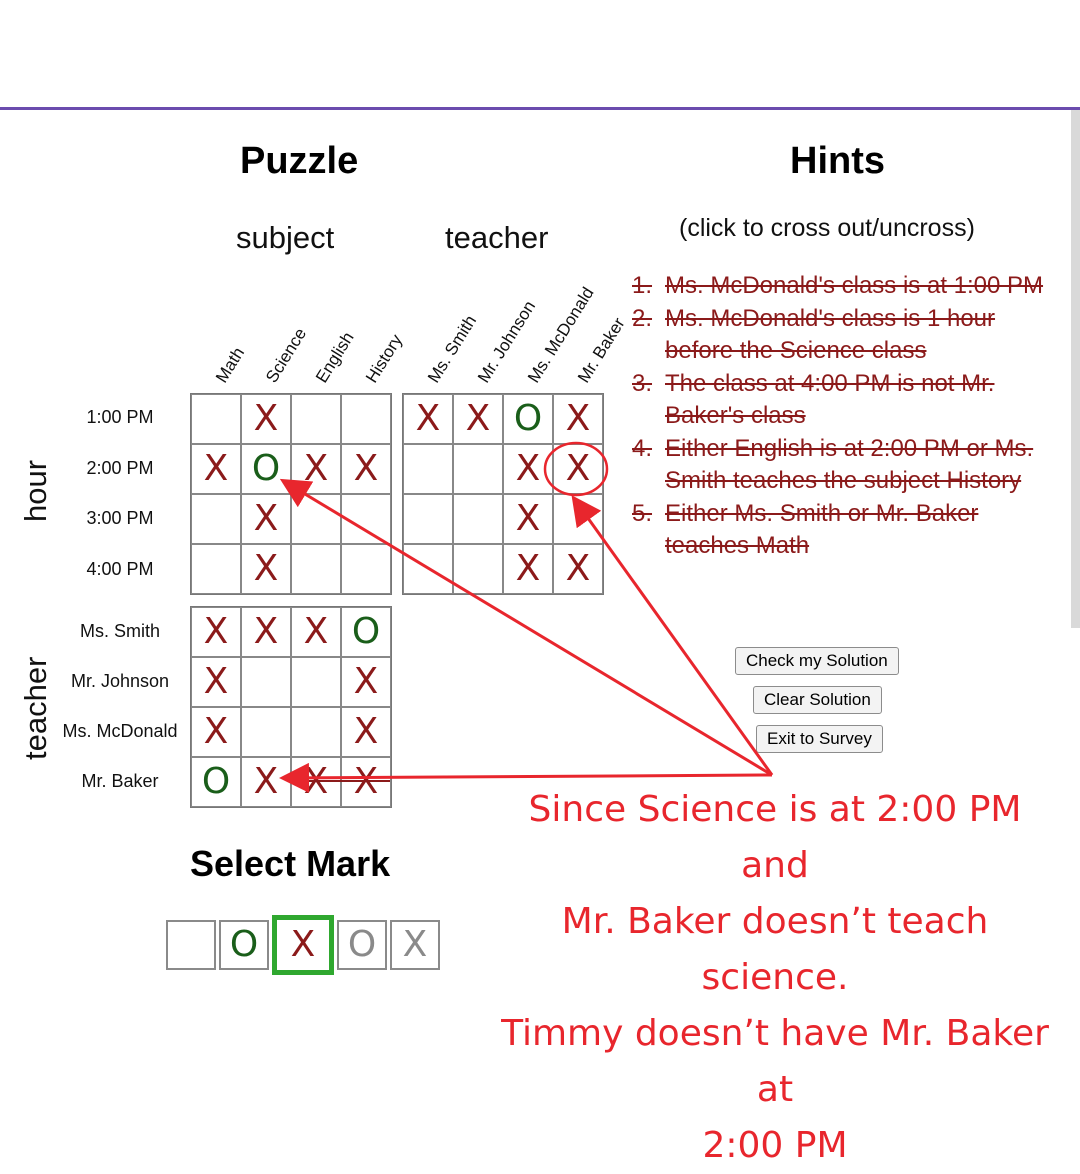  Describe the element at coordinates (526, 777) in the screenshot. I see `arrow-to-baker-science-cell` at that location.